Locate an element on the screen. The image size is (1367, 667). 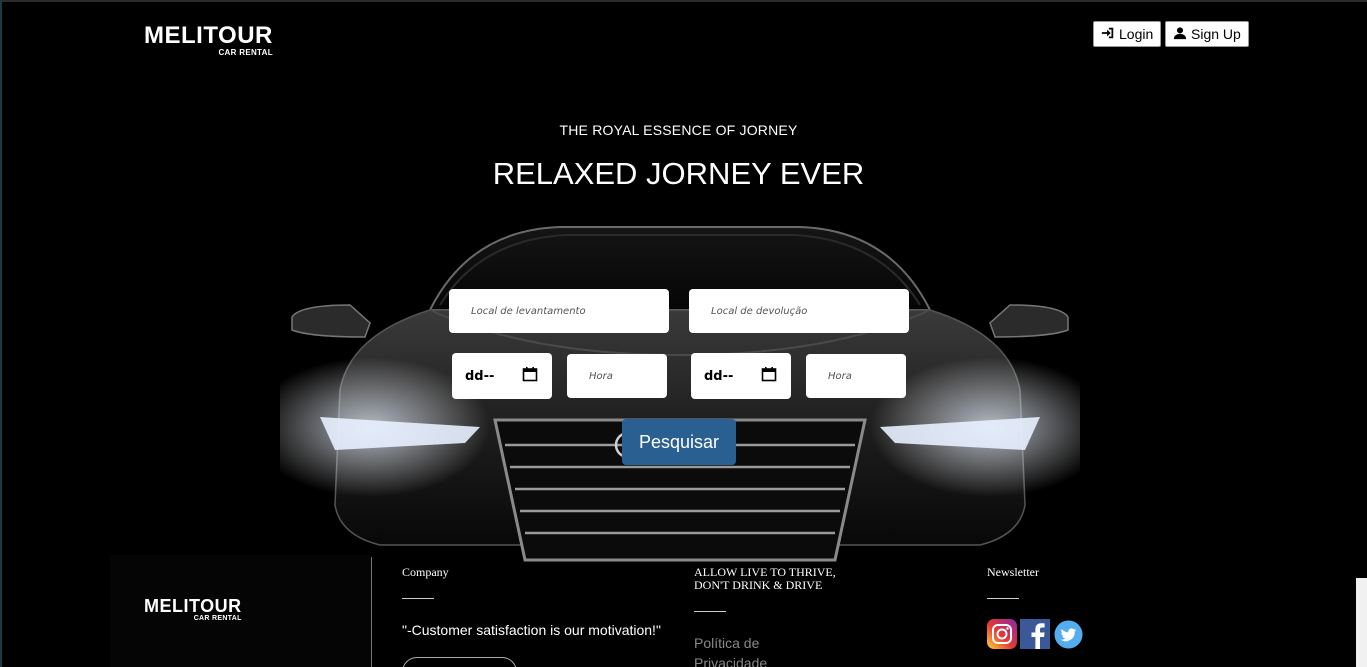
return-hour-placeholder: Hora is located at coordinates (840, 376).